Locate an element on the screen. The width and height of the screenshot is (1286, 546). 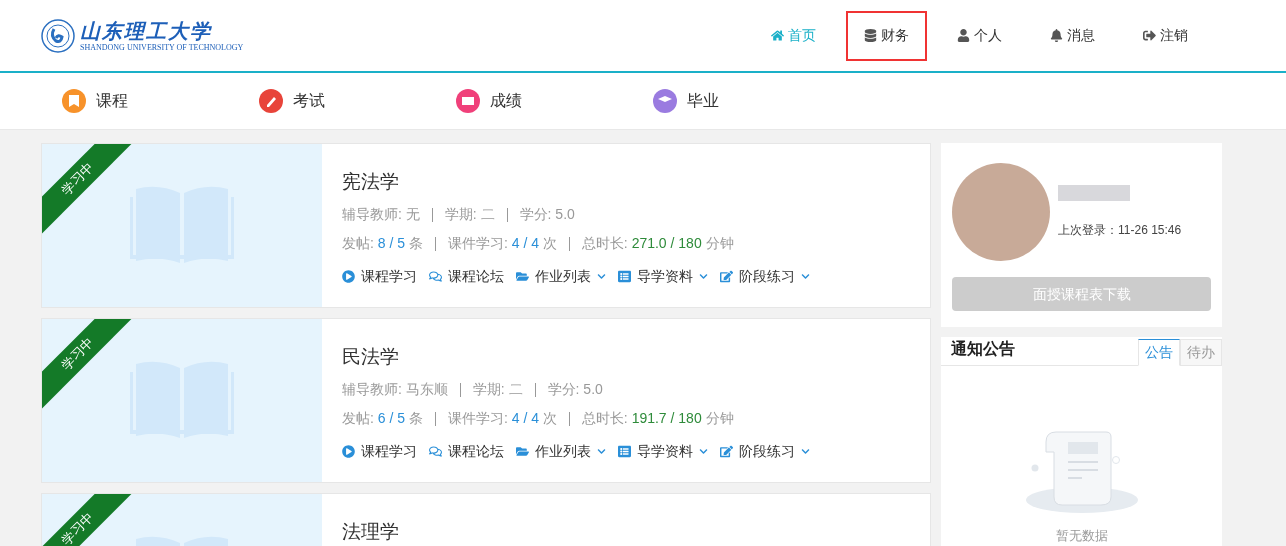
course-title: 民法学 is located at coordinates (371, 357).